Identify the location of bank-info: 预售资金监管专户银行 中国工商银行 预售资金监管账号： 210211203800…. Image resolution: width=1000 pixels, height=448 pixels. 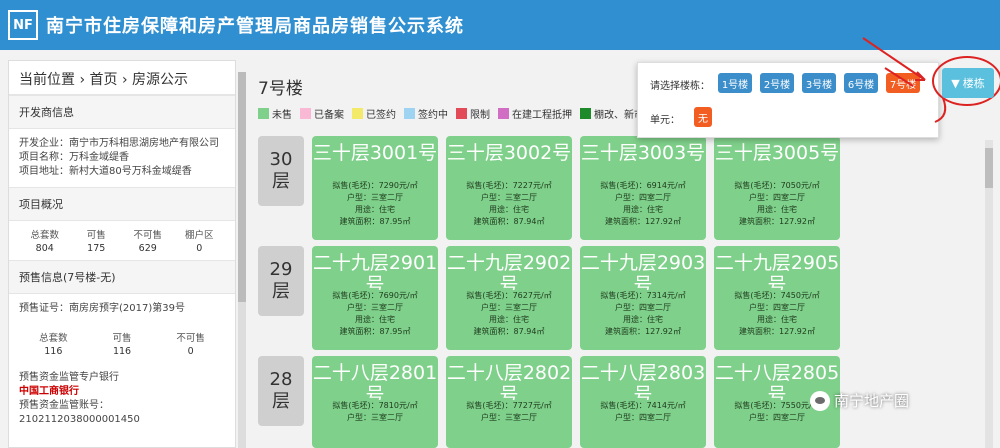
(122, 399).